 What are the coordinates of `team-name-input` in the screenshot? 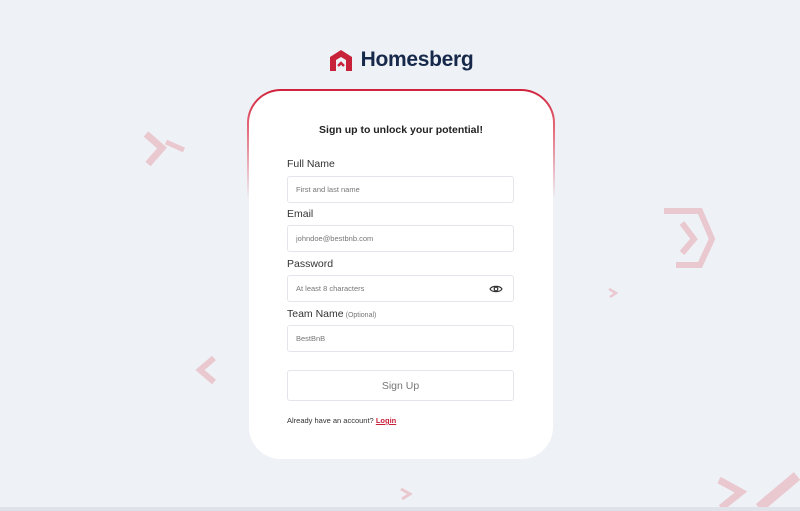 It's located at (391, 338).